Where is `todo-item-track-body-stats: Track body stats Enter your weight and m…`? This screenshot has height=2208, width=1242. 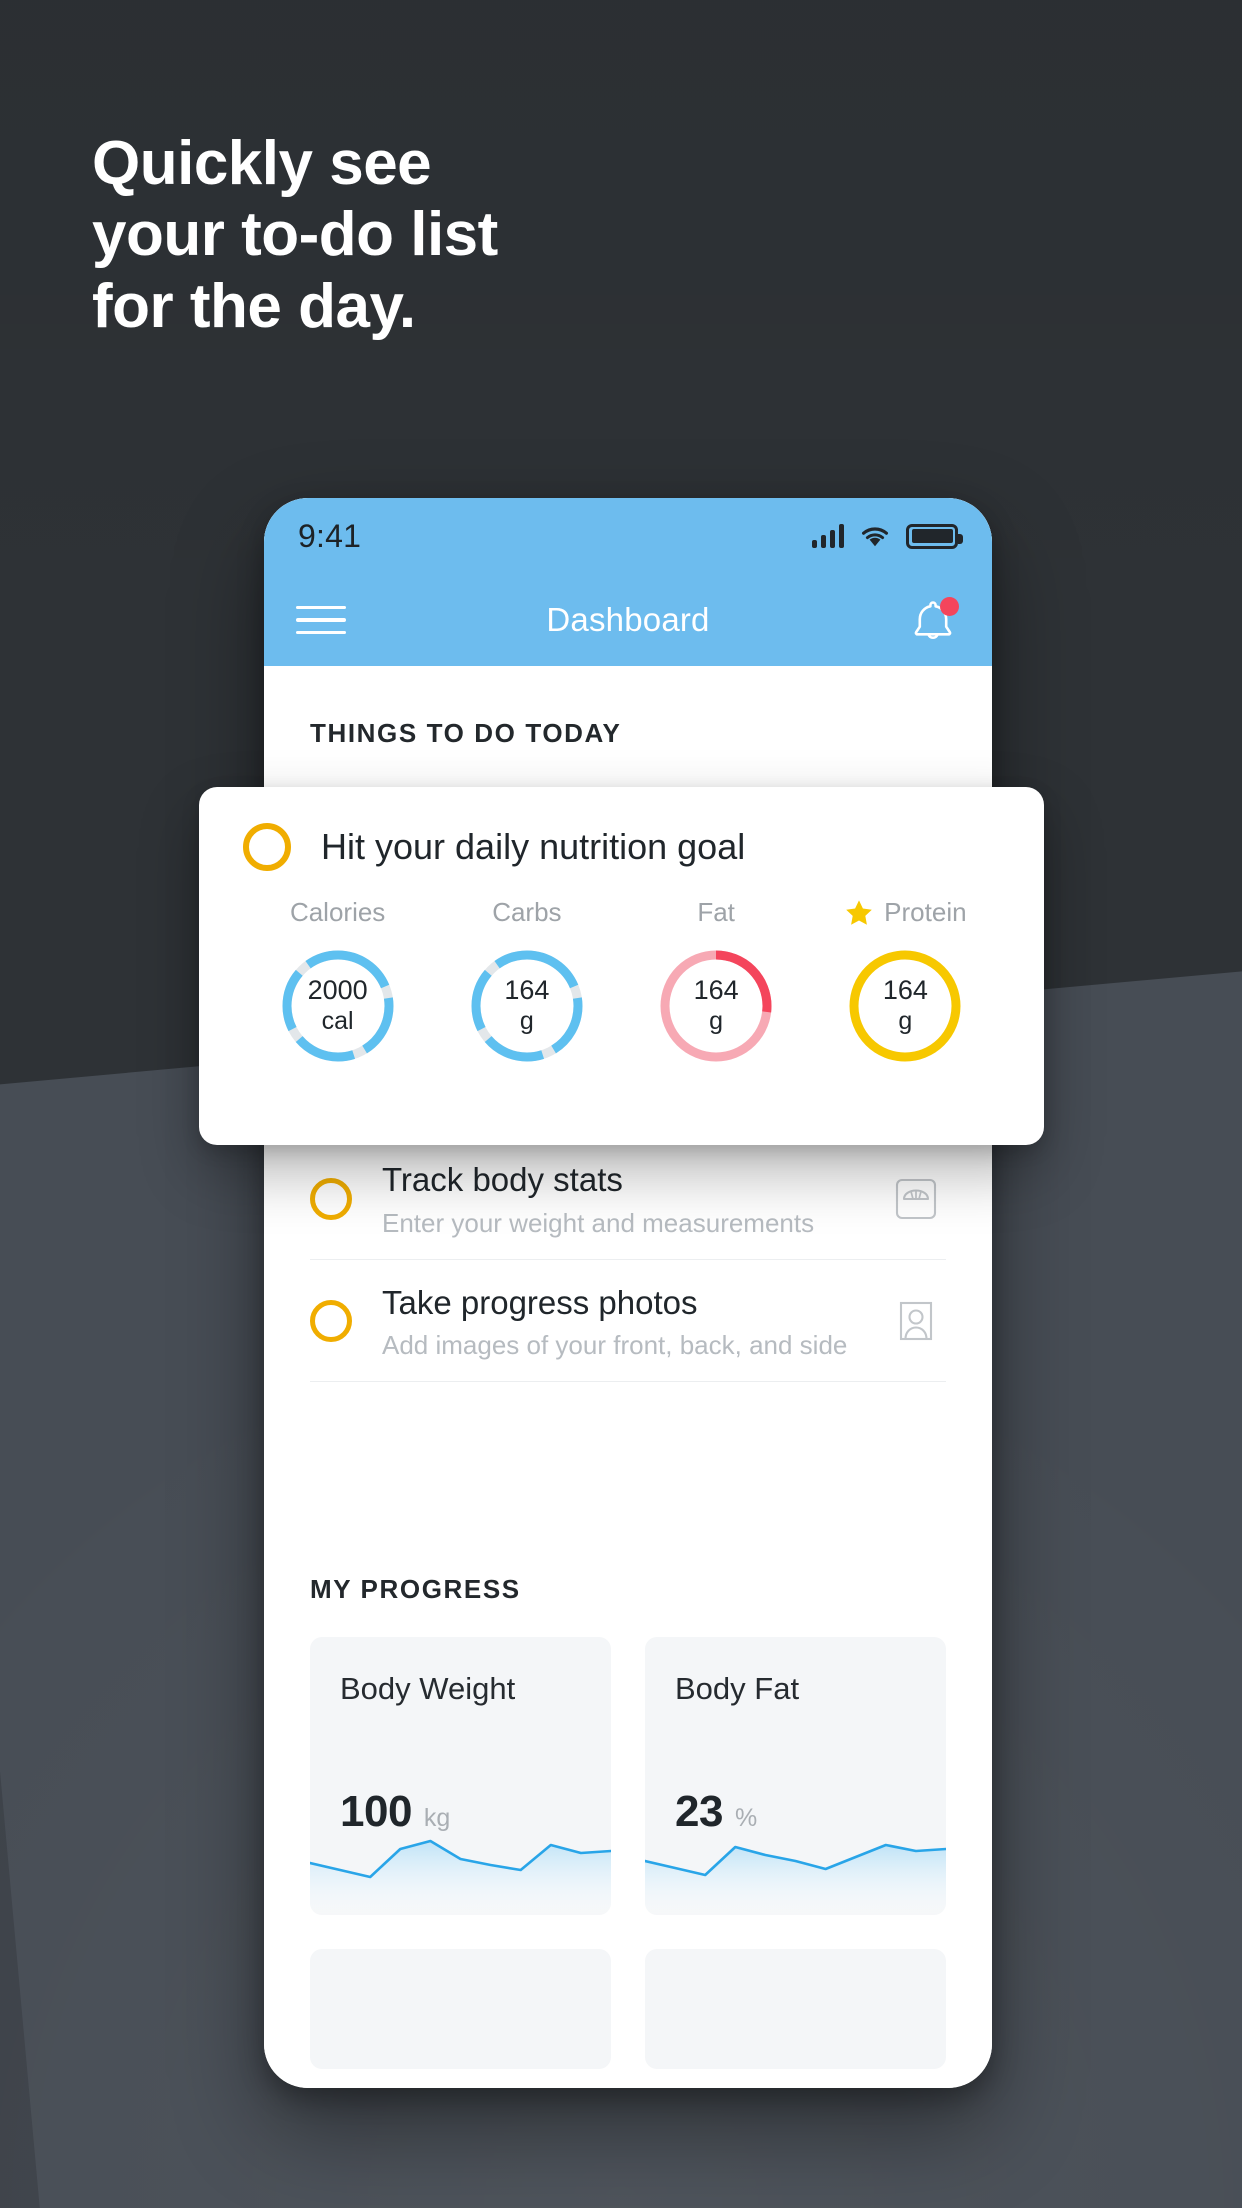 todo-item-track-body-stats: Track body stats Enter your weight and m… is located at coordinates (628, 1198).